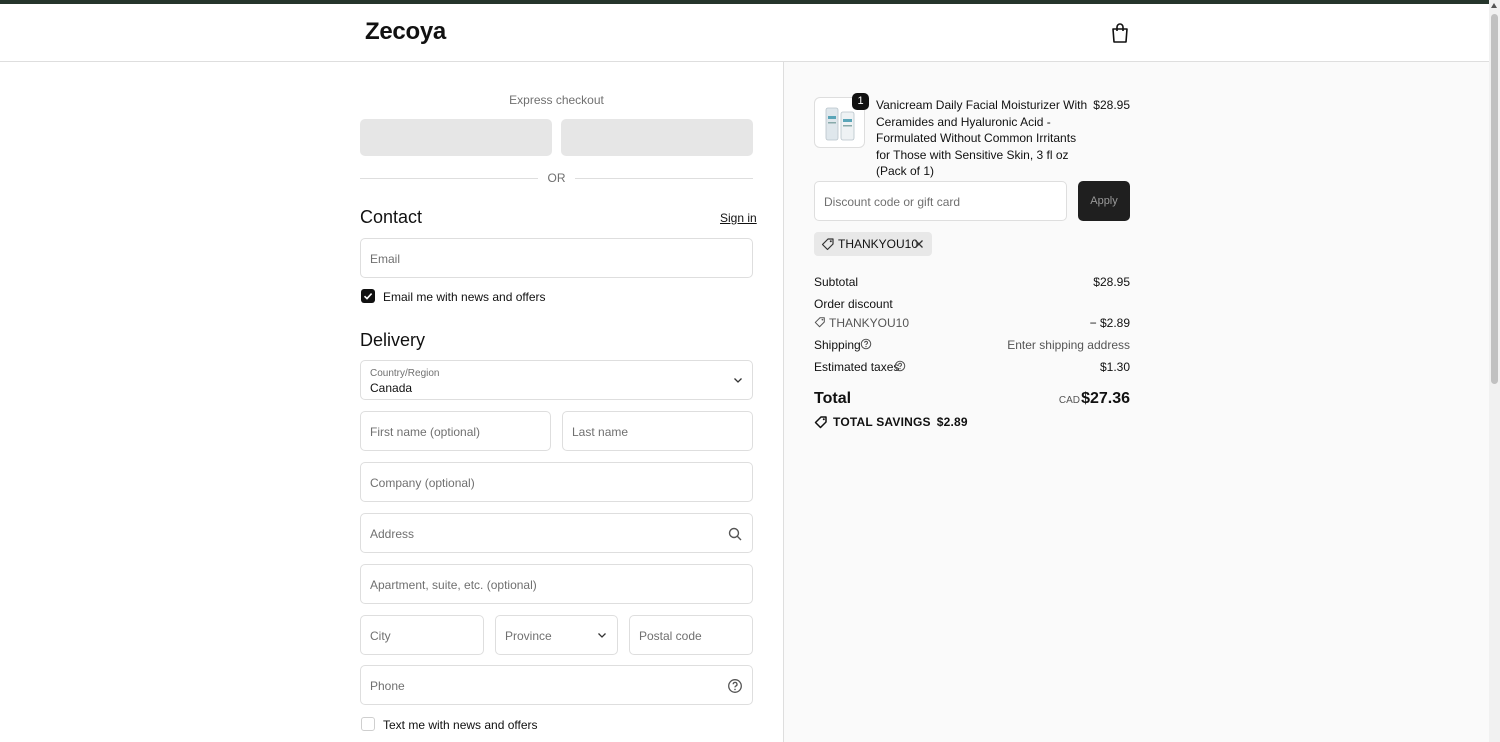  I want to click on newsletter-checkbox, so click(368, 296).